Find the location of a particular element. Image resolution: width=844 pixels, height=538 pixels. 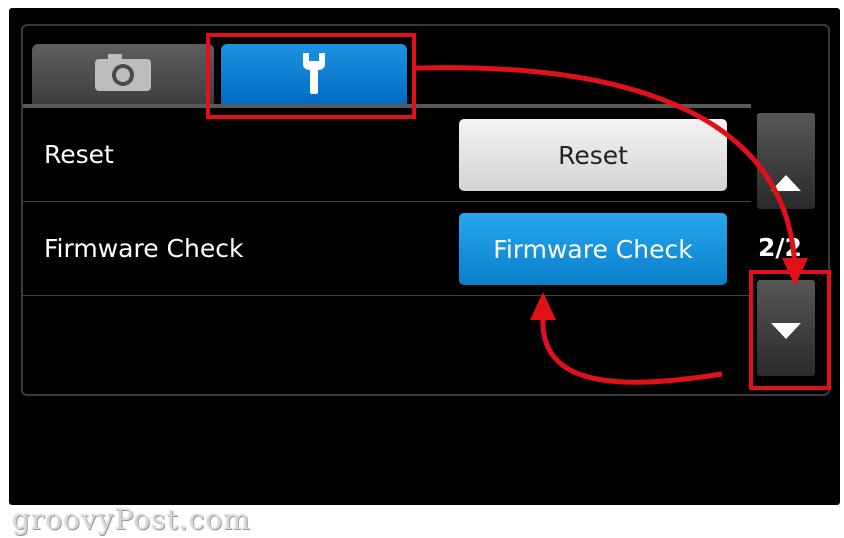

arrowhead-down is located at coordinates (795, 272).